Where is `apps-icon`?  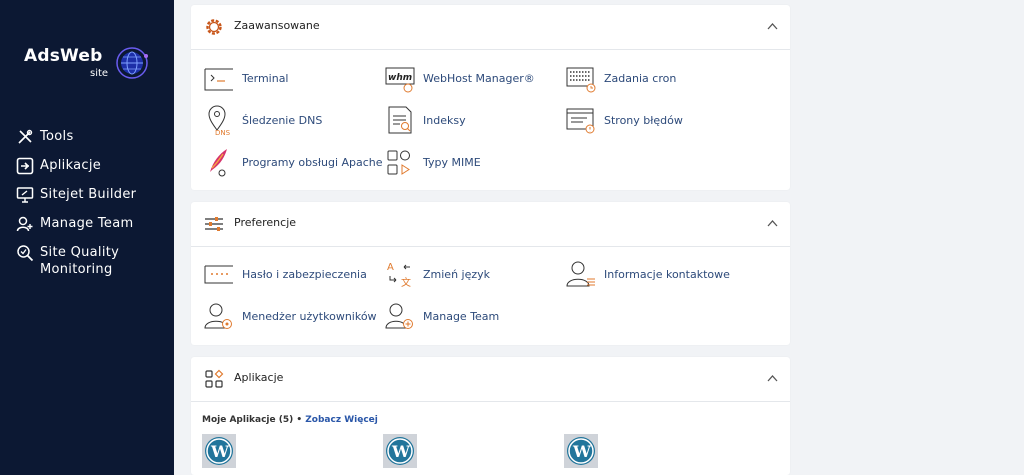
apps-icon is located at coordinates (25, 166).